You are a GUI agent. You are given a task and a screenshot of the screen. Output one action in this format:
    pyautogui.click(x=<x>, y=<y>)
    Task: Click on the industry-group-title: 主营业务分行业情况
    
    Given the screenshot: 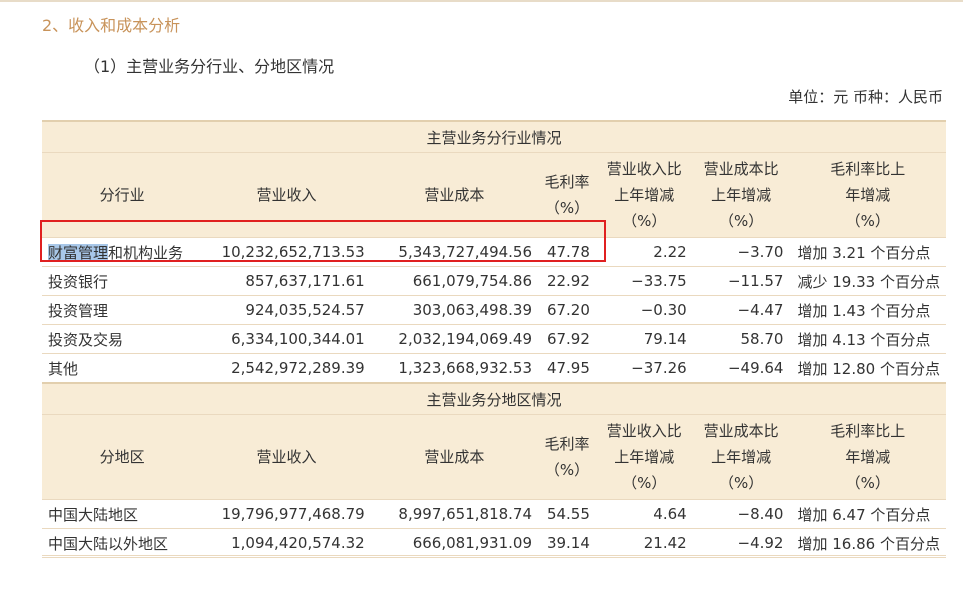 What is the action you would take?
    pyautogui.click(x=494, y=136)
    